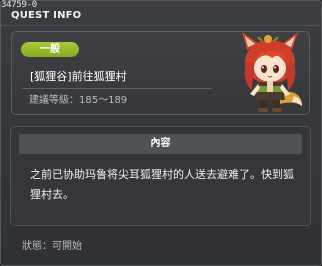  Describe the element at coordinates (160, 25) in the screenshot. I see `title-divider` at that location.